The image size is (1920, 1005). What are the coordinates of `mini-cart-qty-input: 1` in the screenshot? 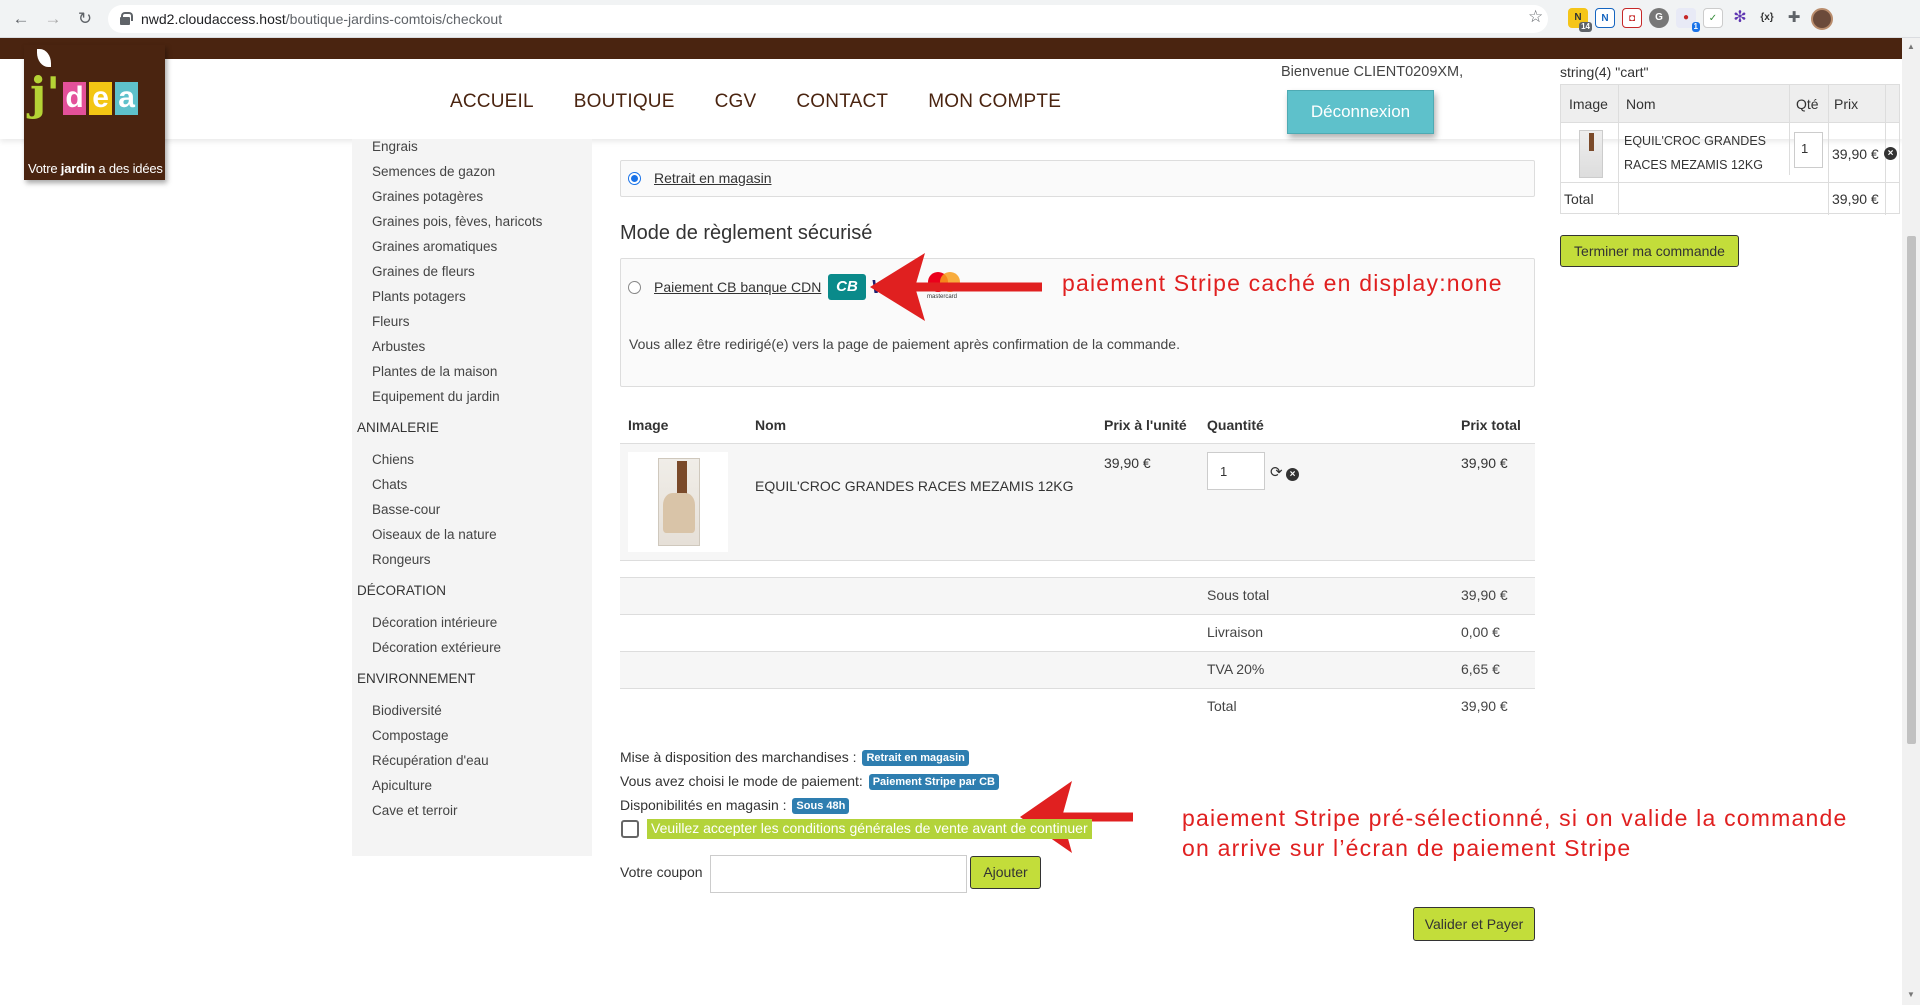 It's located at (1808, 150).